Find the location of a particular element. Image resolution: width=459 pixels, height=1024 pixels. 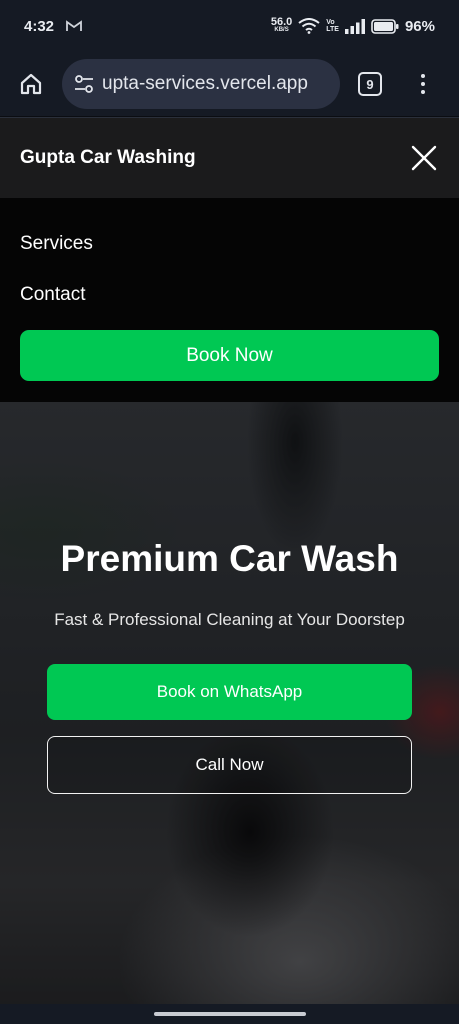

wifi-icon is located at coordinates (309, 26).